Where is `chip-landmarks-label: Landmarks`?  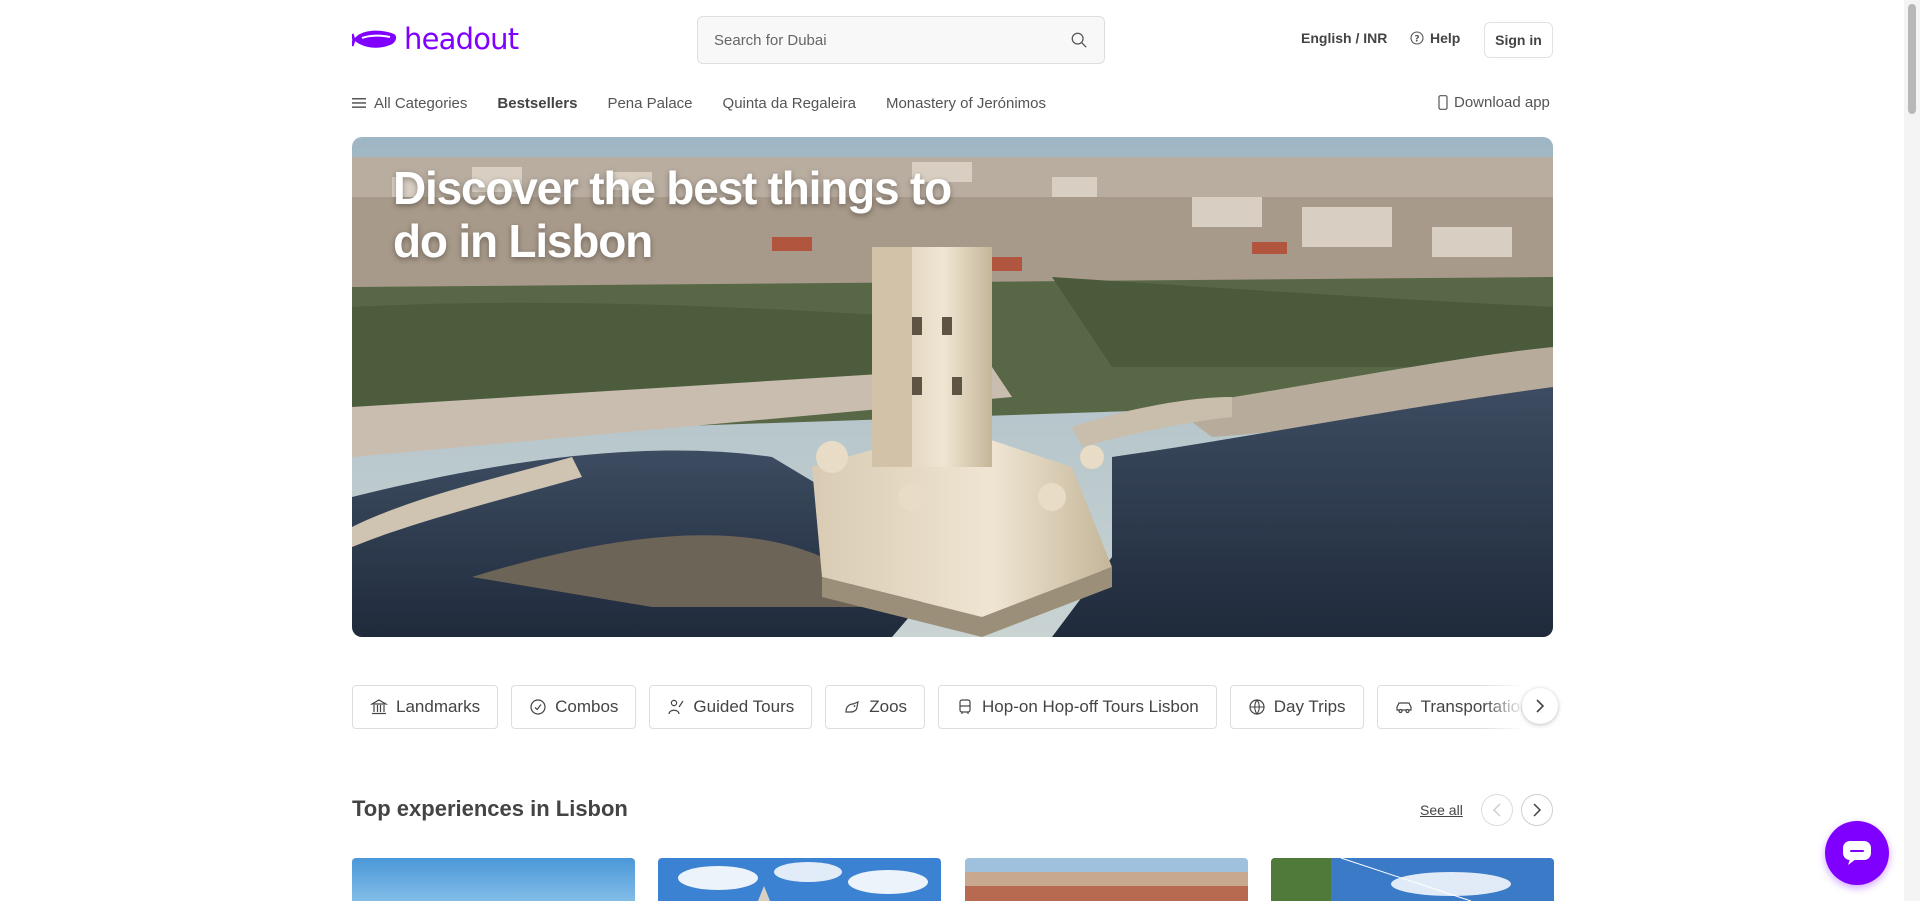
chip-landmarks-label: Landmarks is located at coordinates (438, 706).